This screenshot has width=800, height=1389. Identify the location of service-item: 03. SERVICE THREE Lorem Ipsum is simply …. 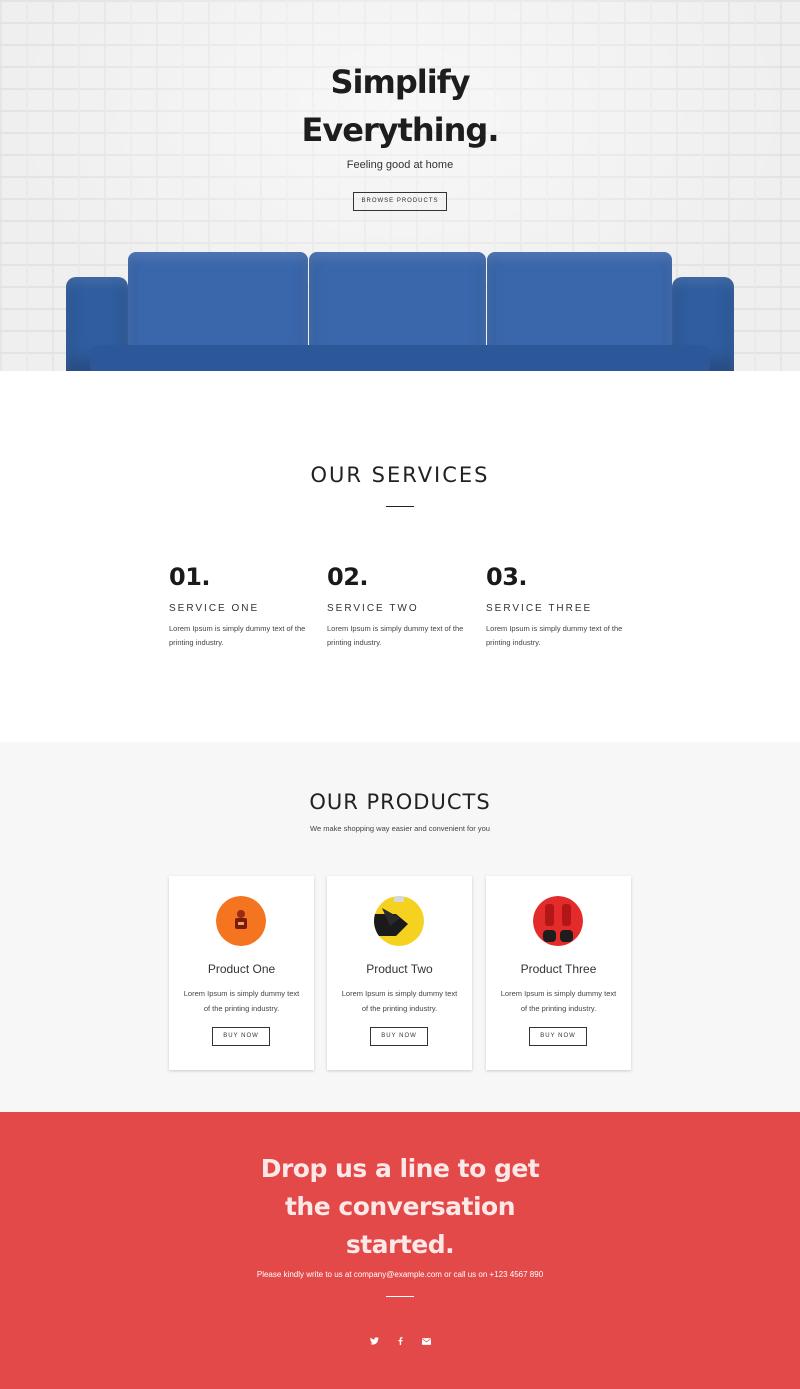
(556, 606).